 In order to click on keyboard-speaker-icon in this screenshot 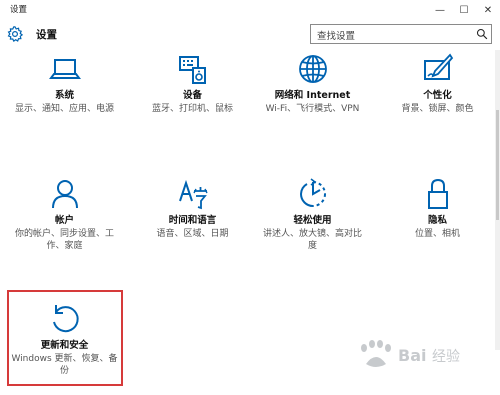, I will do `click(192, 70)`.